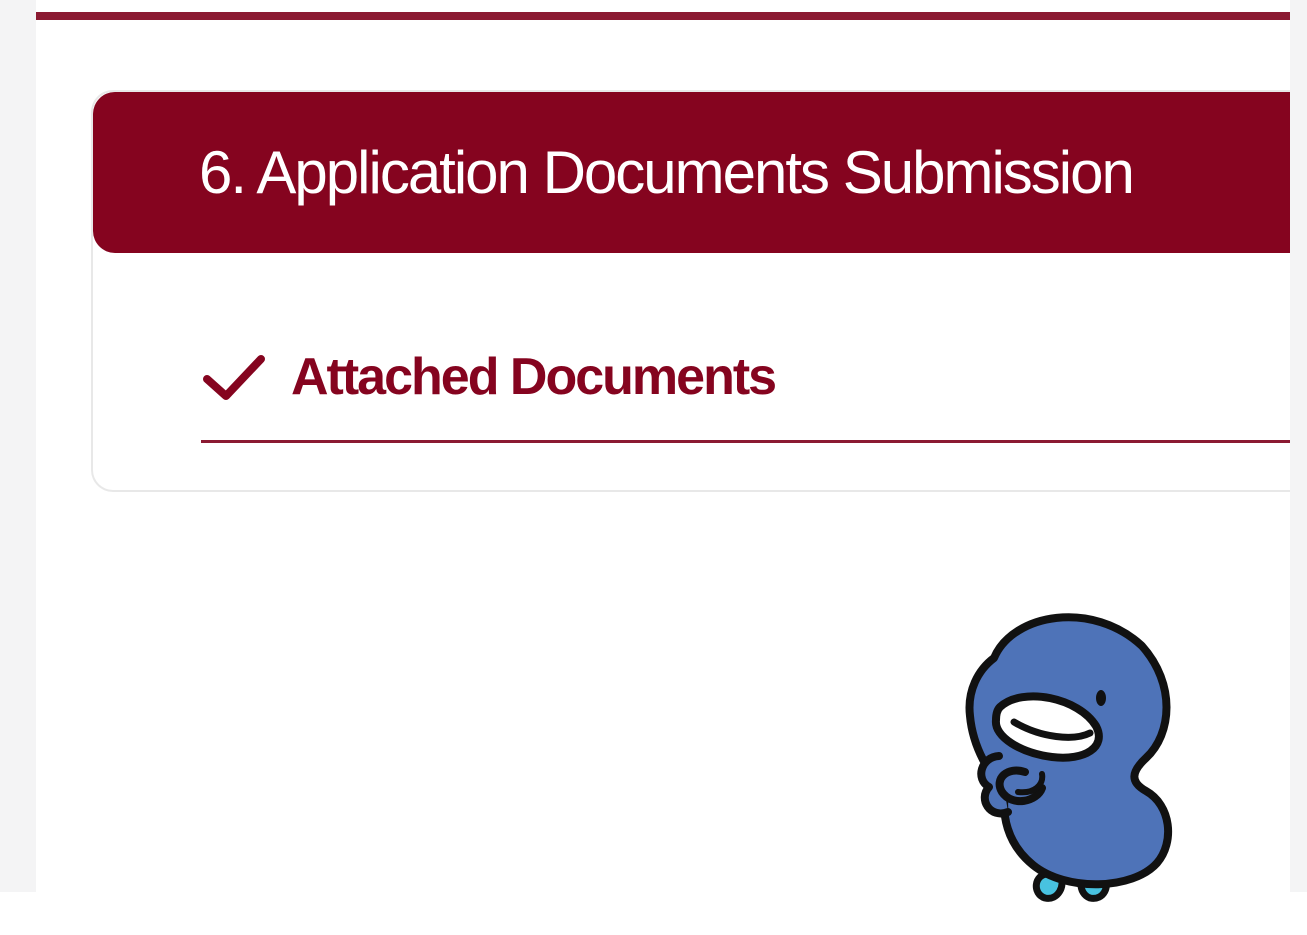  I want to click on right-gutter, so click(1298, 446).